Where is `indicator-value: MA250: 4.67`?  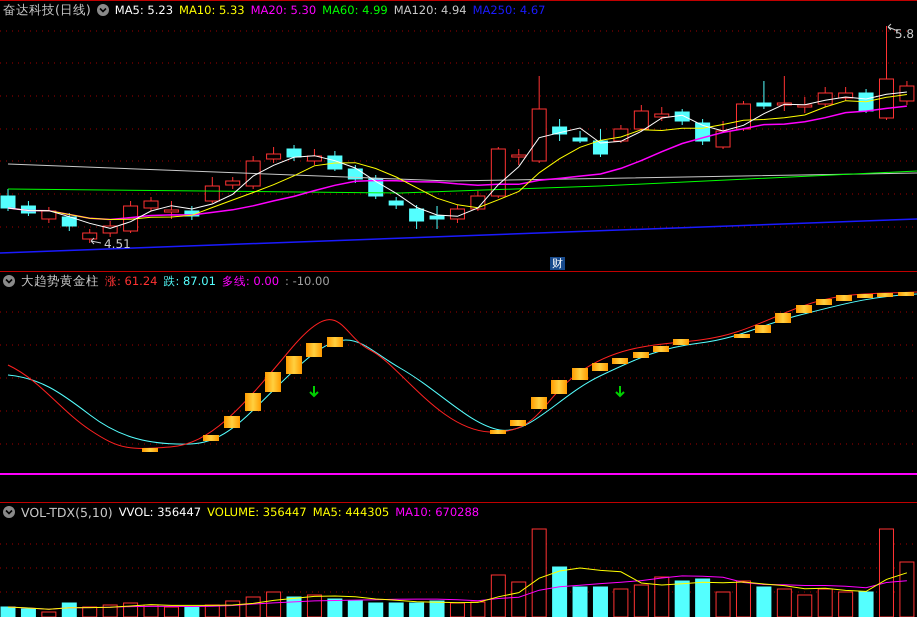
indicator-value: MA250: 4.67 is located at coordinates (509, 10).